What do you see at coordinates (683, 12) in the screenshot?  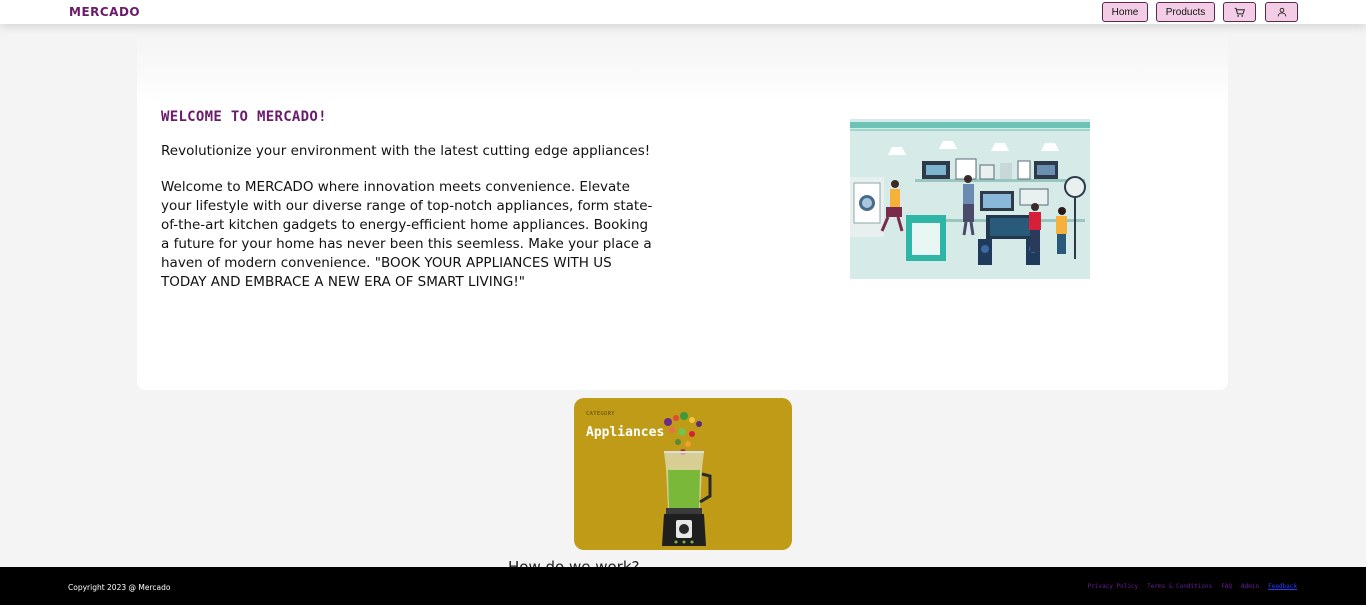 I see `top-navbar: MERCADO Home Products` at bounding box center [683, 12].